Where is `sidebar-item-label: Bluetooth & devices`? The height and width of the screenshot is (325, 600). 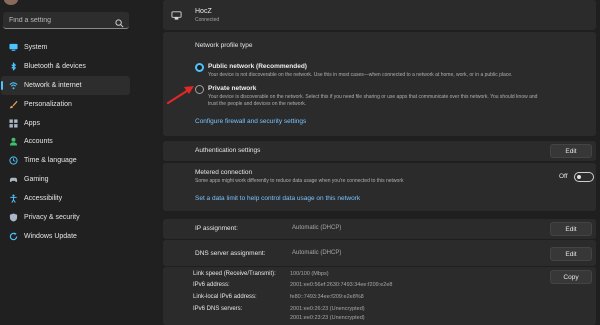 sidebar-item-label: Bluetooth & devices is located at coordinates (55, 66).